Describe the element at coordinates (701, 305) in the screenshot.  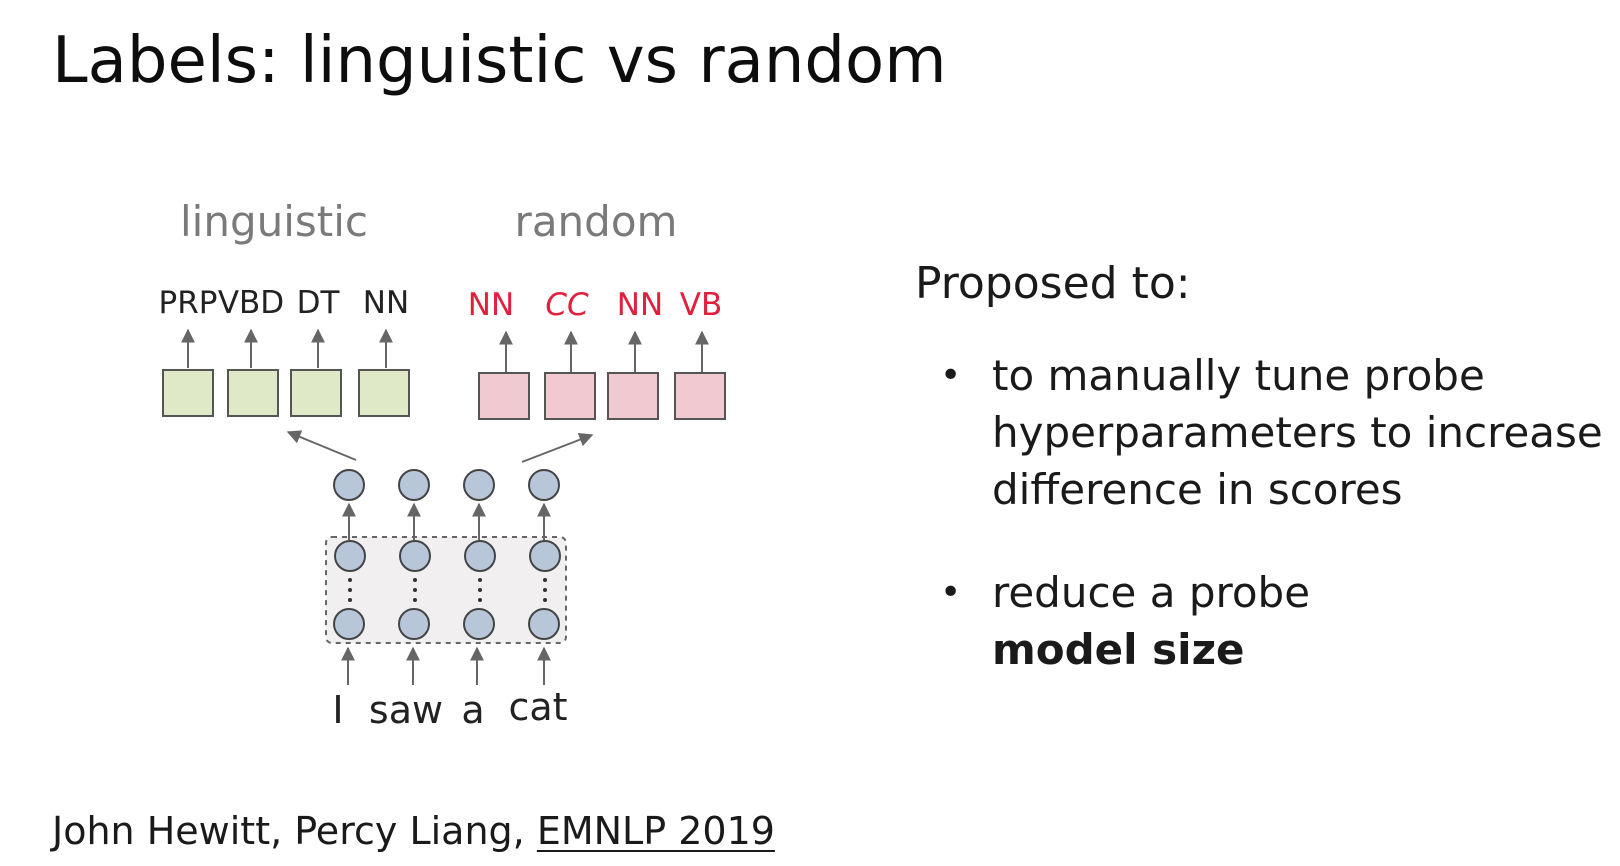
I see `random-tag: VB` at that location.